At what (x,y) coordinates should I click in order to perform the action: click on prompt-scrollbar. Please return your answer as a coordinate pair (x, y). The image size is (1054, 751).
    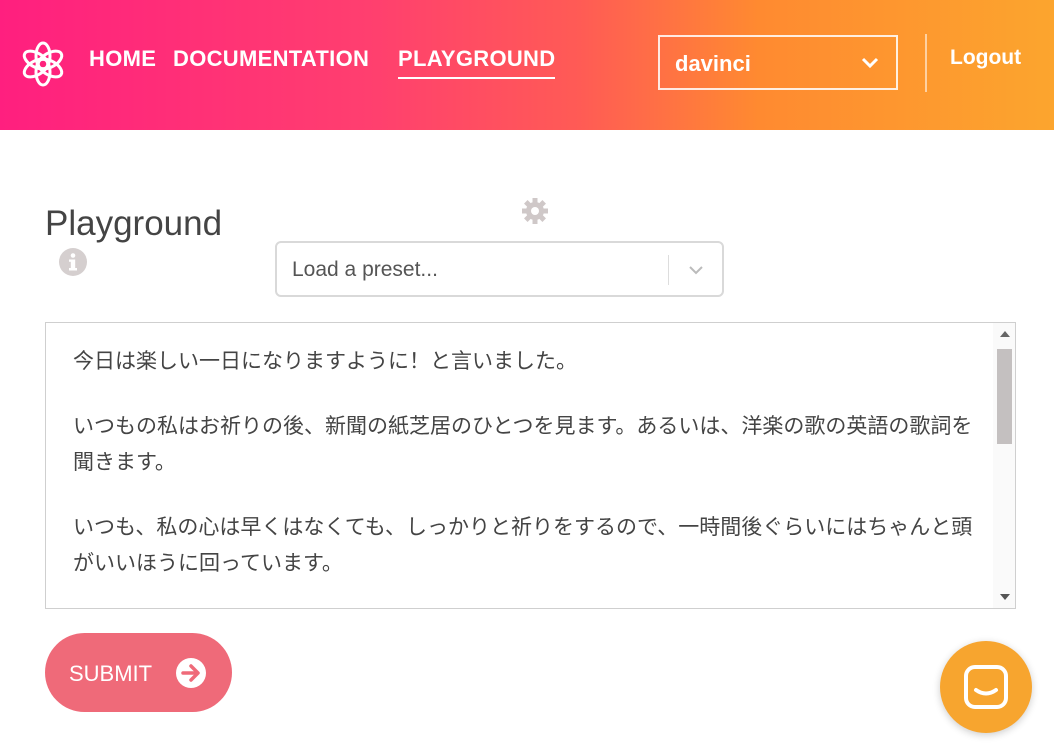
    Looking at the image, I should click on (1004, 465).